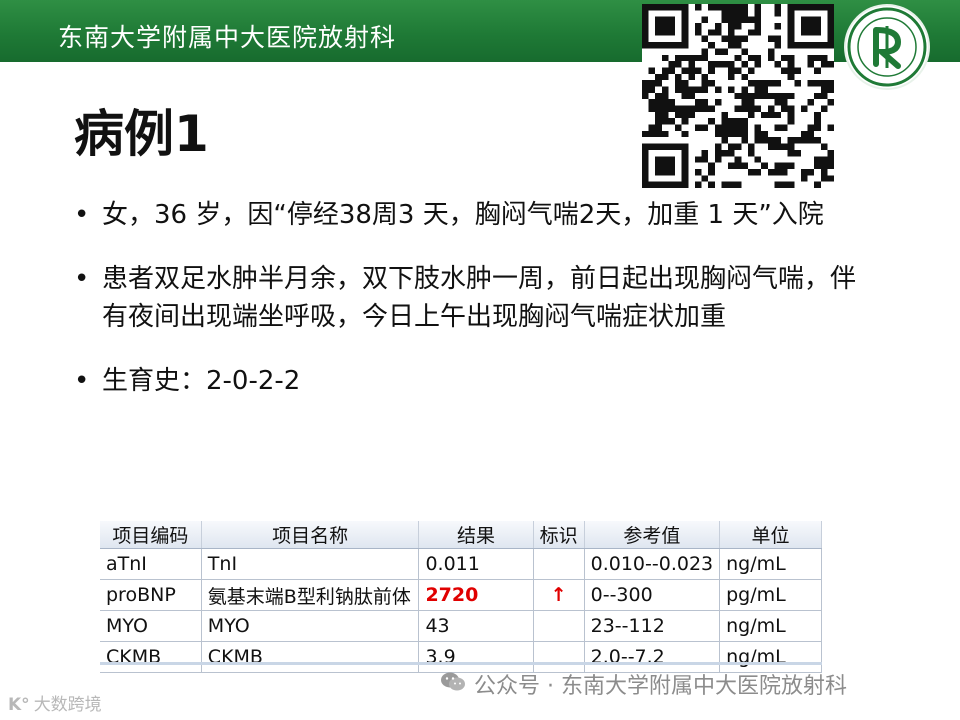 Image resolution: width=960 pixels, height=720 pixels. Describe the element at coordinates (141, 134) in the screenshot. I see `slide-title: 病例1` at that location.